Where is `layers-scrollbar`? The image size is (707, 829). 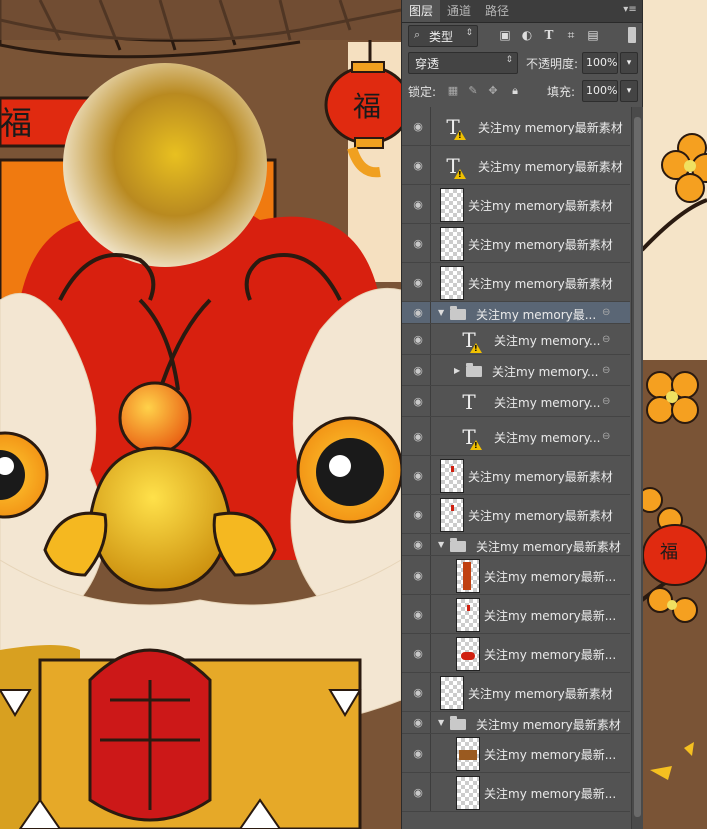 layers-scrollbar is located at coordinates (637, 468).